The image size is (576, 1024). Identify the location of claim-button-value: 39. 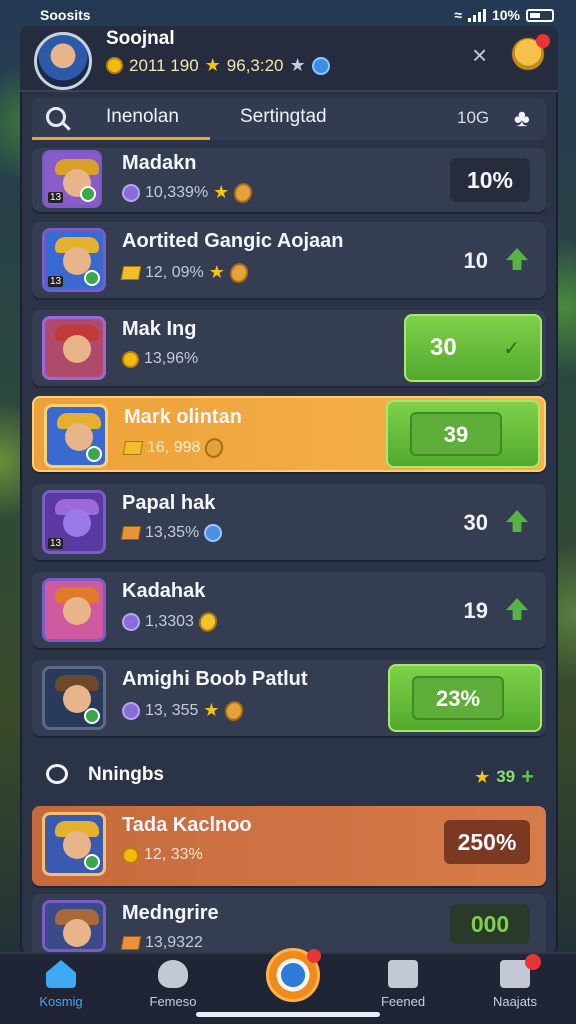
(456, 434).